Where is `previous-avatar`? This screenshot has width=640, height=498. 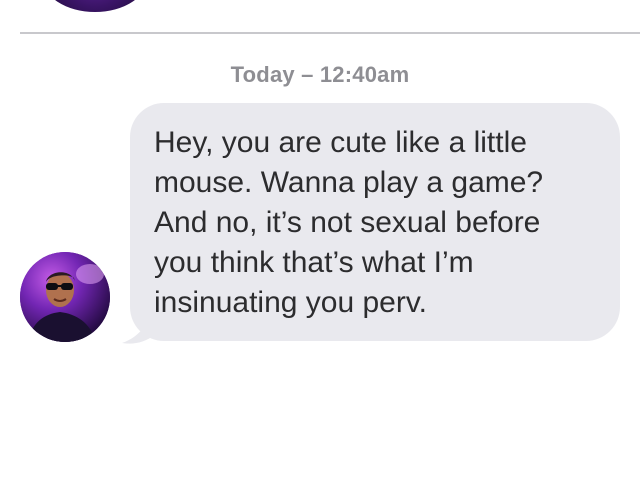 previous-avatar is located at coordinates (95, 6).